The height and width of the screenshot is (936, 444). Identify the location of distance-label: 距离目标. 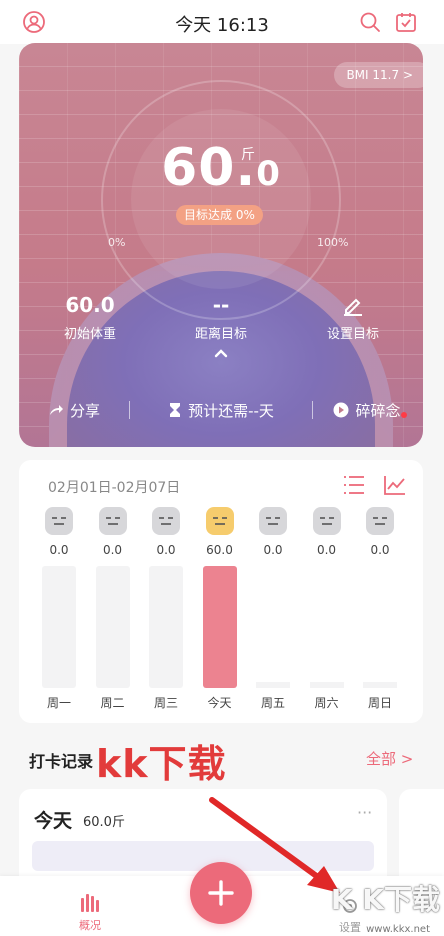
(220, 334).